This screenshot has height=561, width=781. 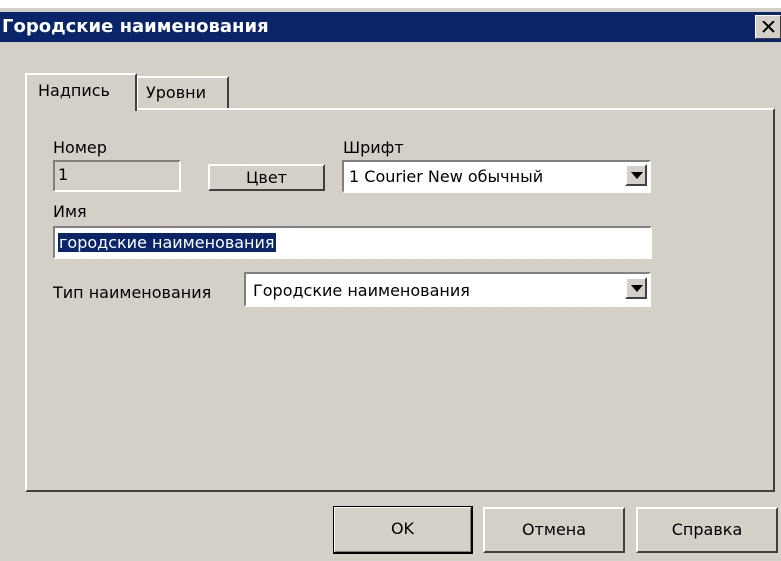 I want to click on name-type-select: Городские наименования, so click(x=447, y=289).